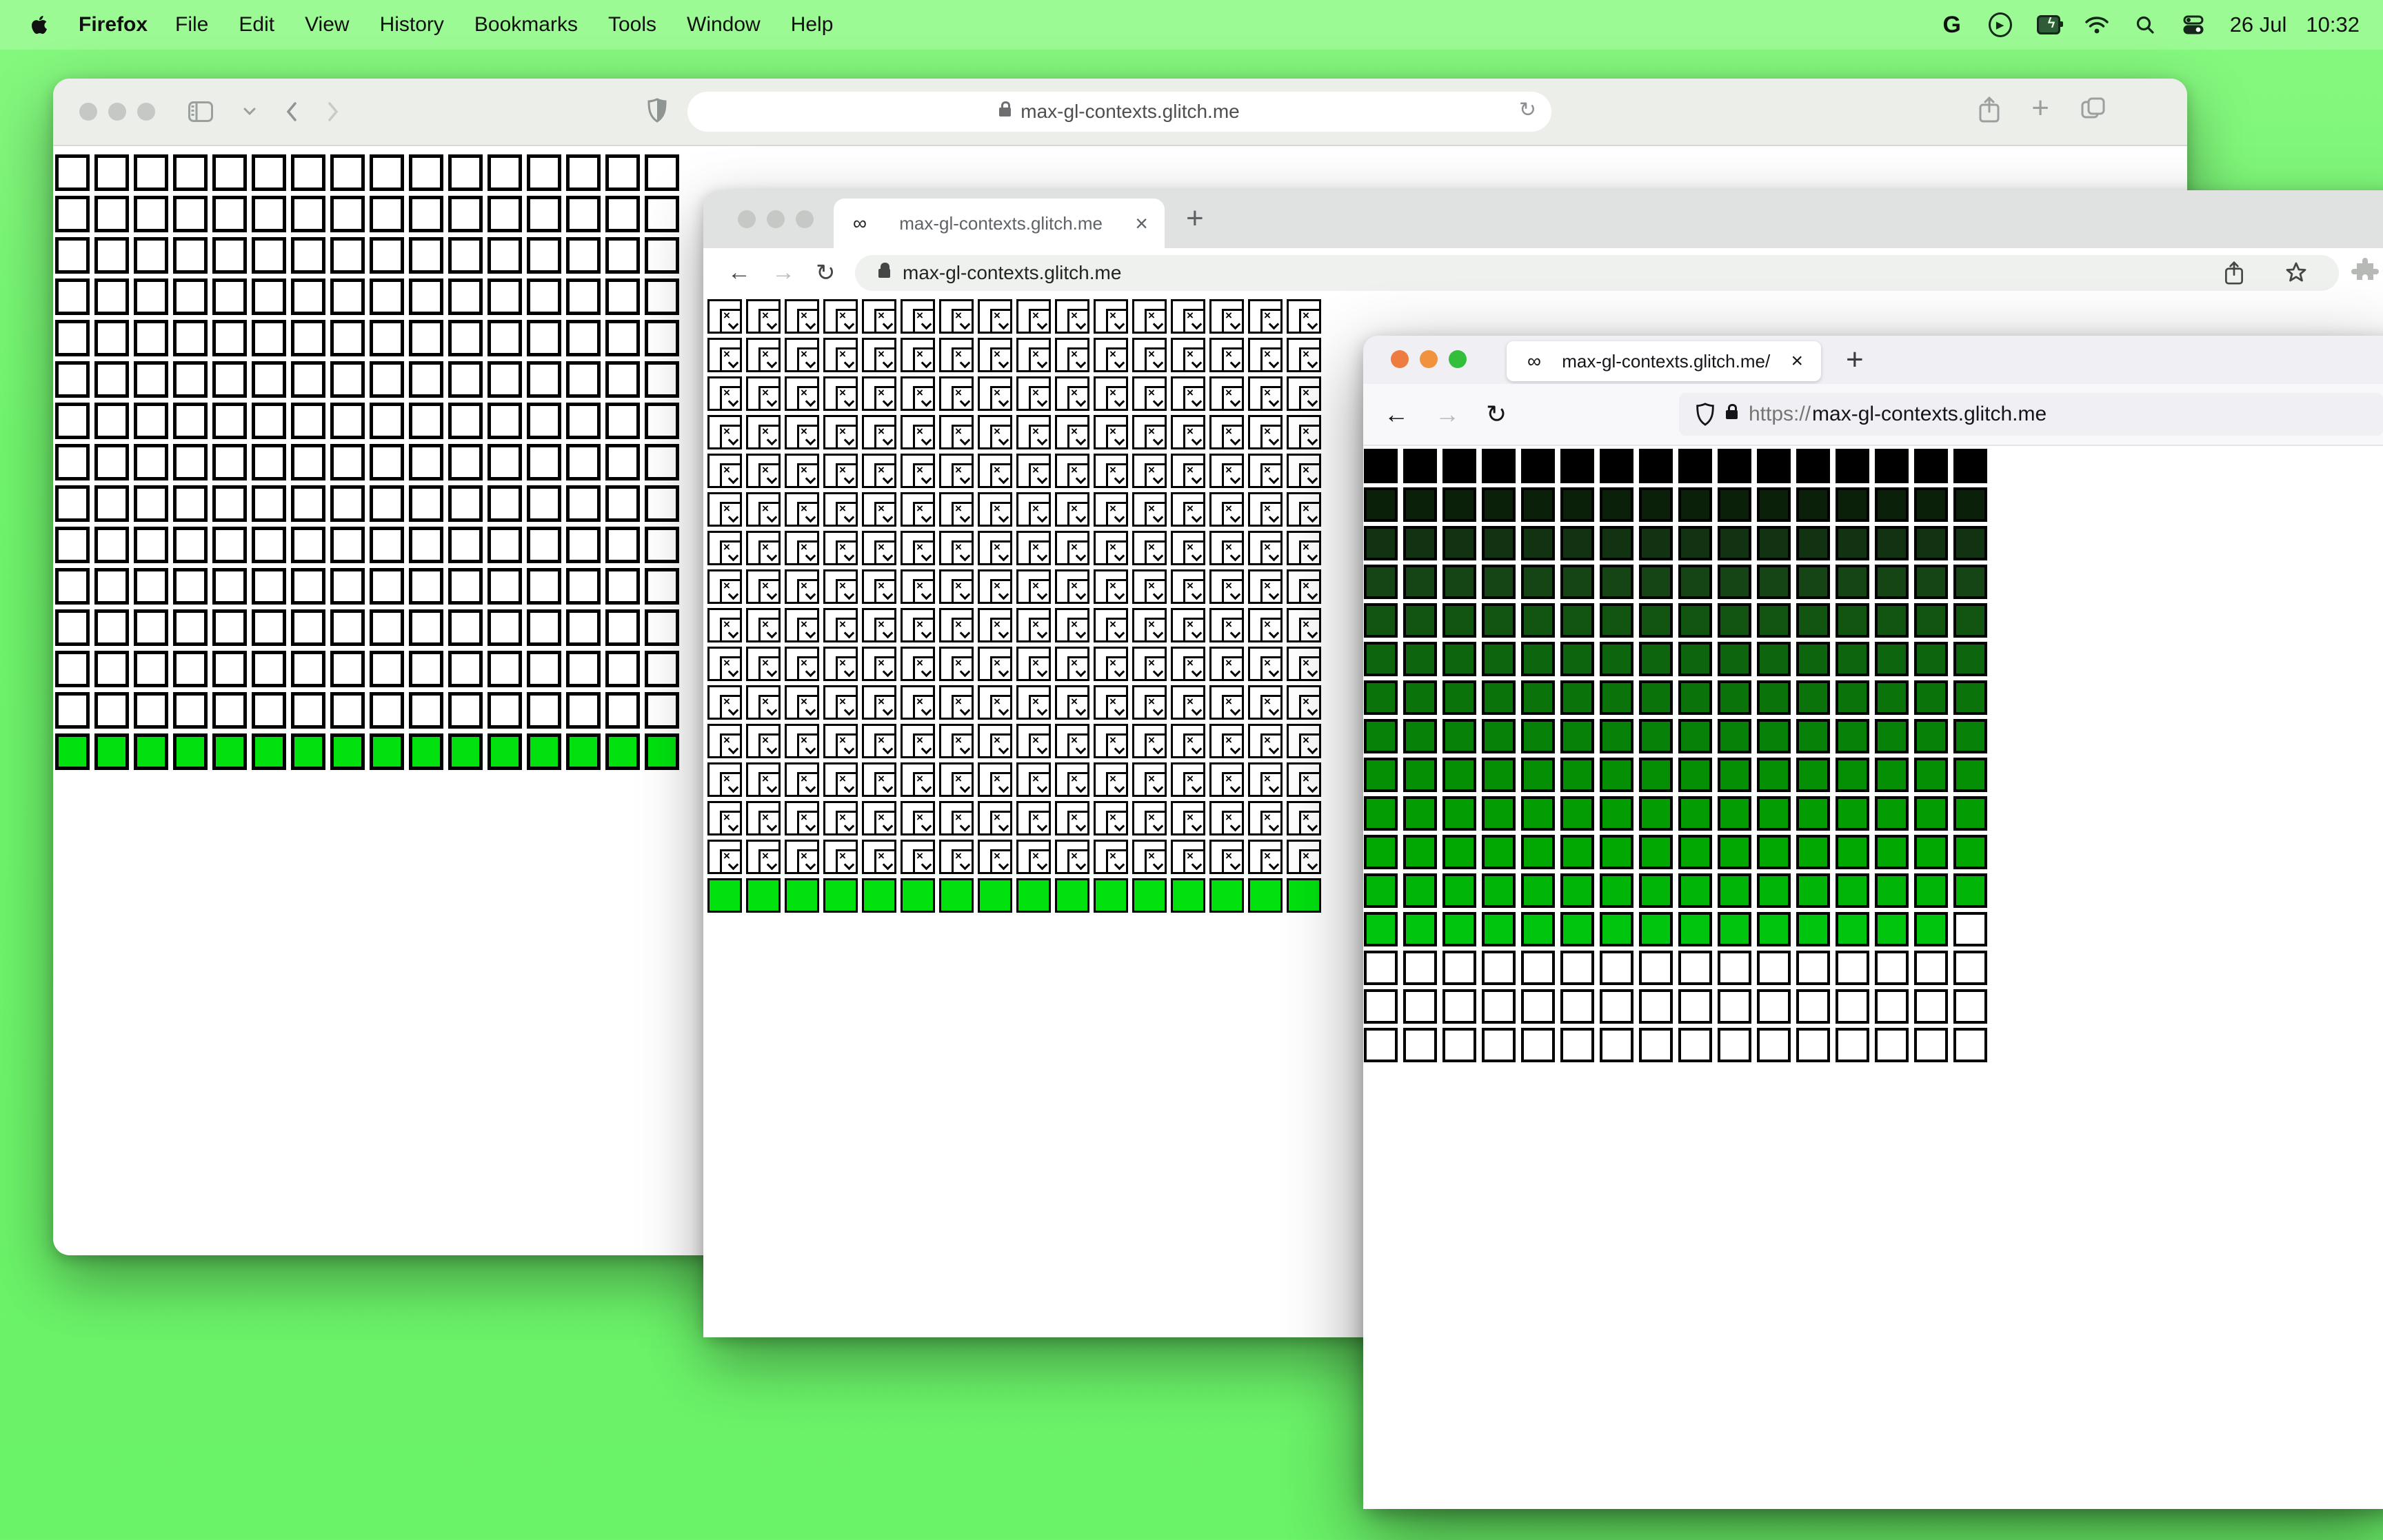  Describe the element at coordinates (333, 112) in the screenshot. I see `forward-button` at that location.